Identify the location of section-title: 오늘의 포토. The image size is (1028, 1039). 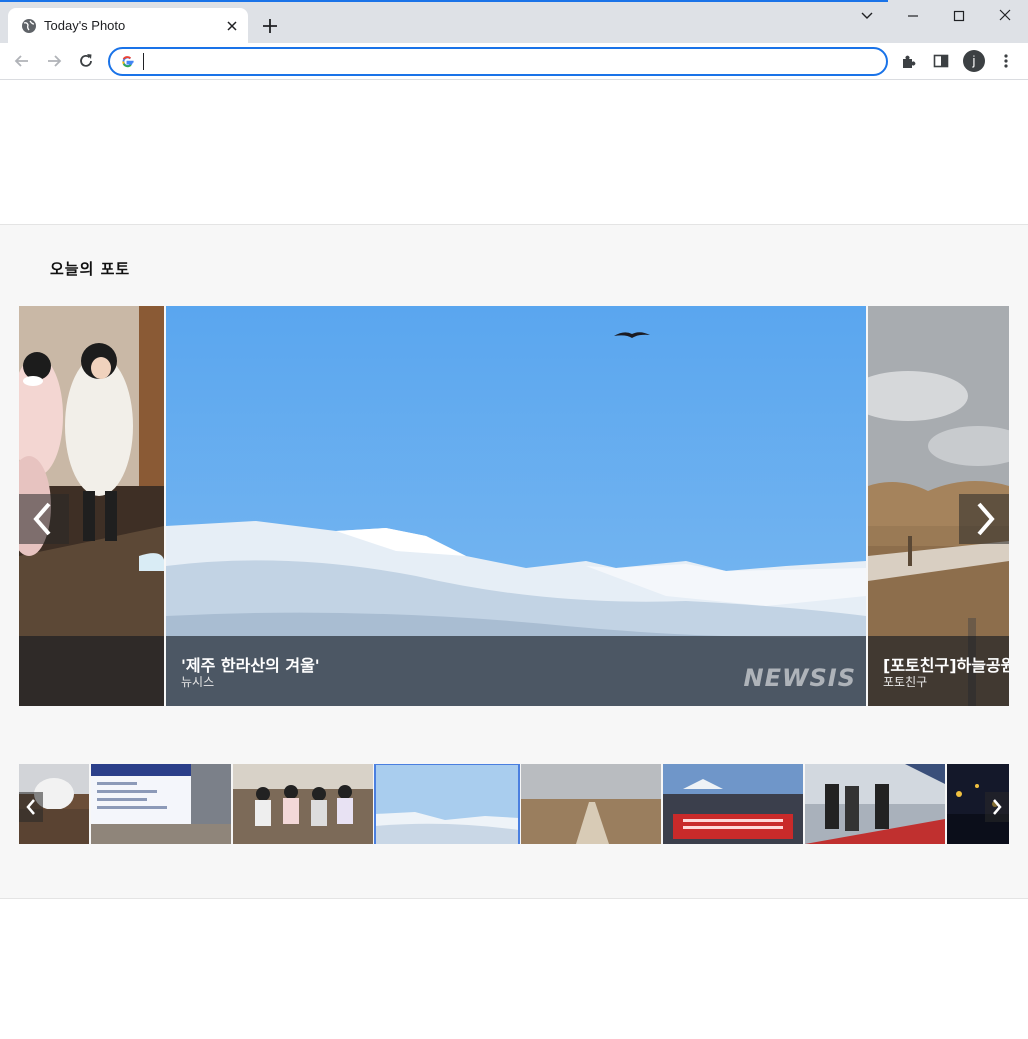
(90, 269).